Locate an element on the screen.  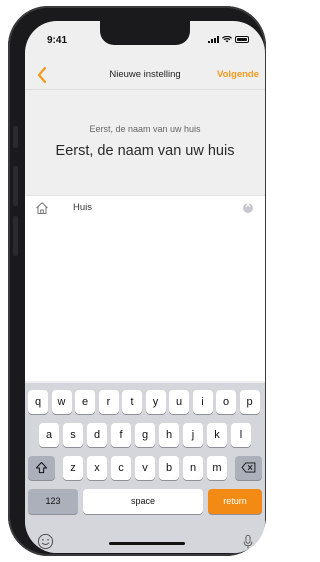
page-subtitle: Eerst, de naam van uw huis is located at coordinates (145, 129).